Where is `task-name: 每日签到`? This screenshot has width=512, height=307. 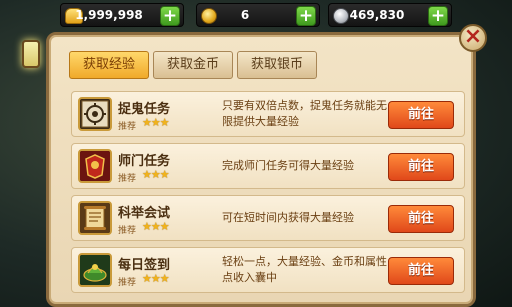
task-name: 每日签到 is located at coordinates (144, 265).